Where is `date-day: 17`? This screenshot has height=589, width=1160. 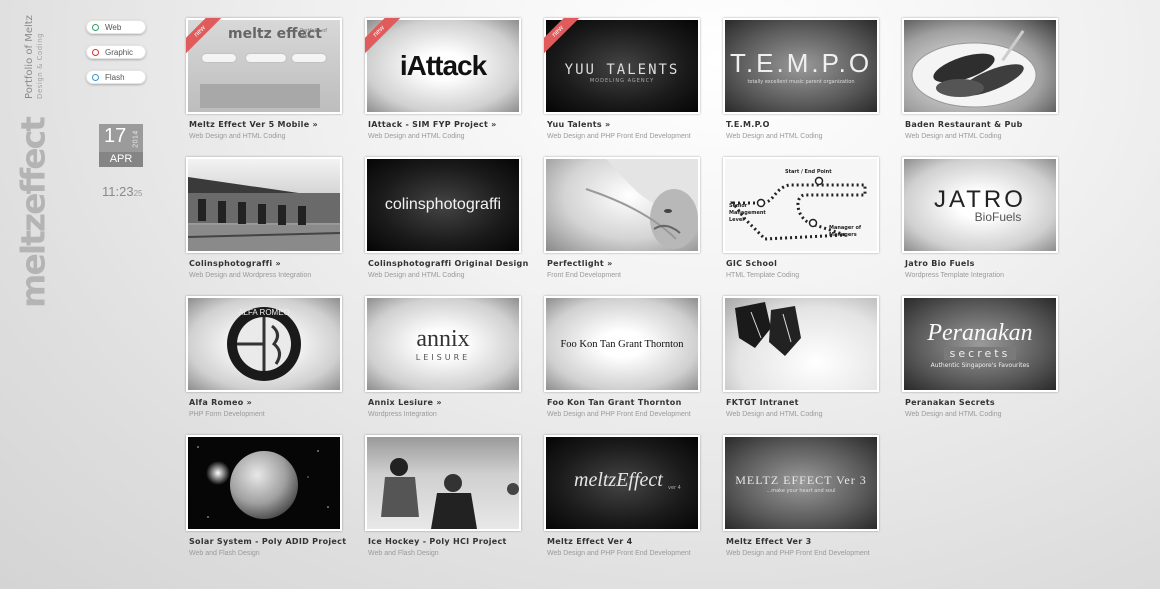 date-day: 17 is located at coordinates (115, 136).